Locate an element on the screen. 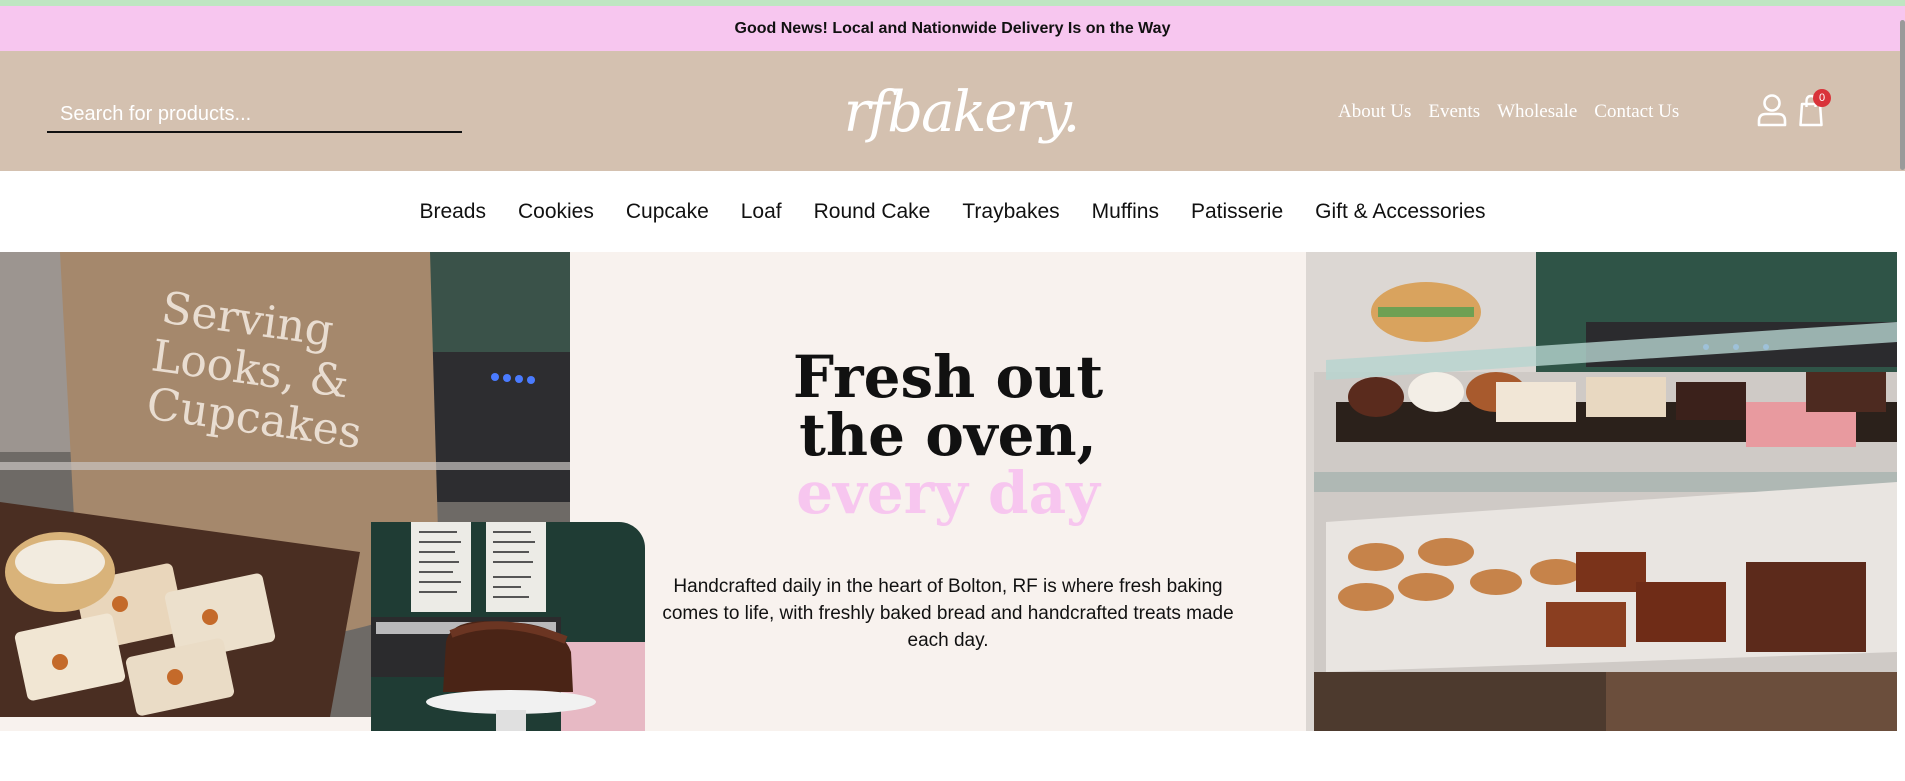 Image resolution: width=1905 pixels, height=781 pixels. logo-text: rfbakery. is located at coordinates (962, 112).